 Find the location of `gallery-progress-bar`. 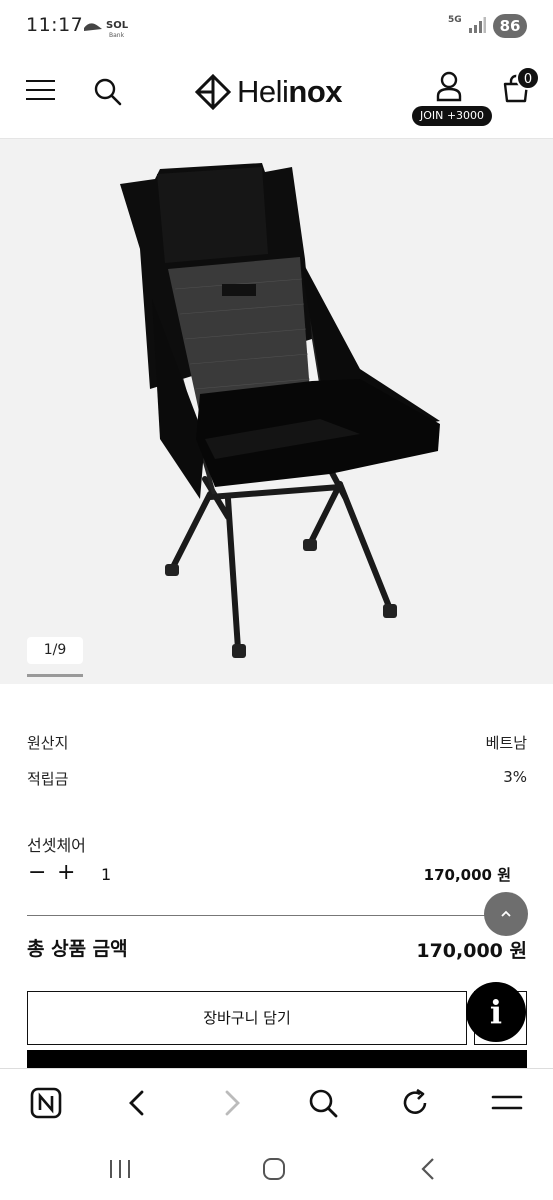

gallery-progress-bar is located at coordinates (55, 675).